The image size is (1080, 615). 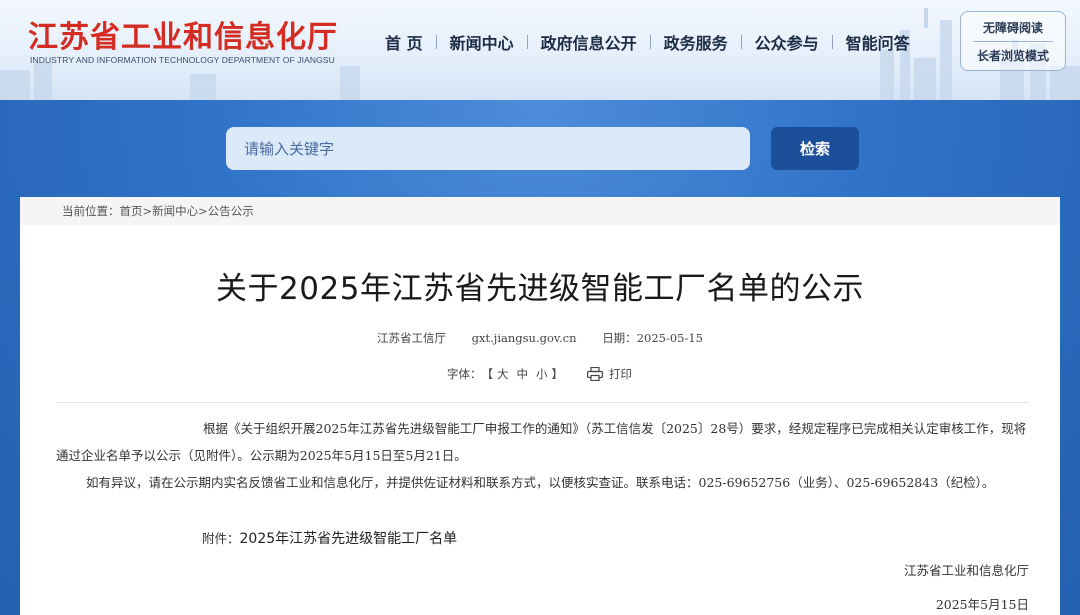 I want to click on font-size-controls: 字体： 【 大 中 小 】 打印, so click(x=539, y=374).